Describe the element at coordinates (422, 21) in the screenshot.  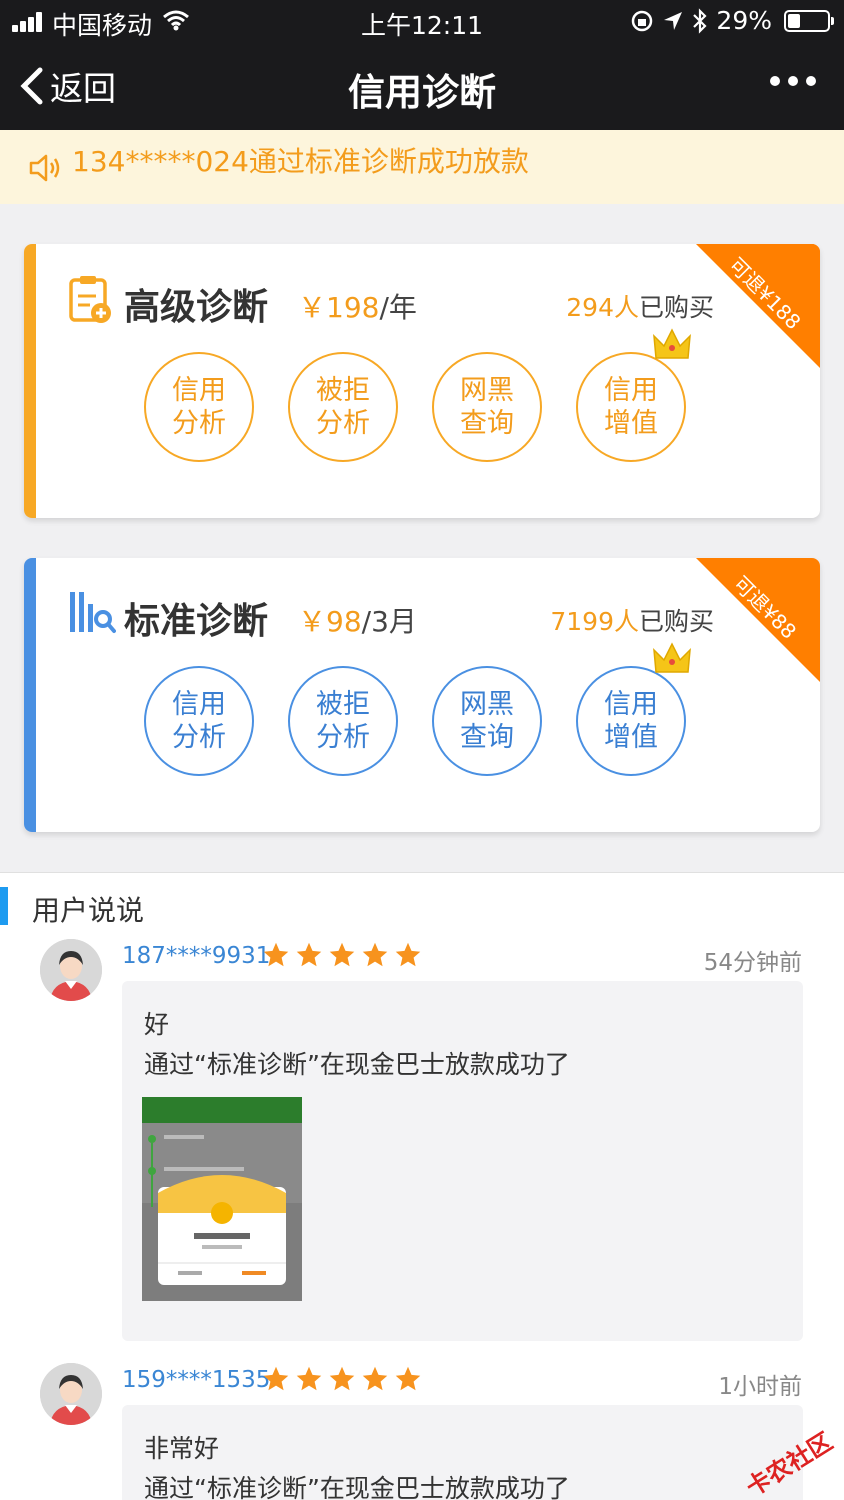
I see `status-bar: 中国移动 上午12:11 29%` at that location.